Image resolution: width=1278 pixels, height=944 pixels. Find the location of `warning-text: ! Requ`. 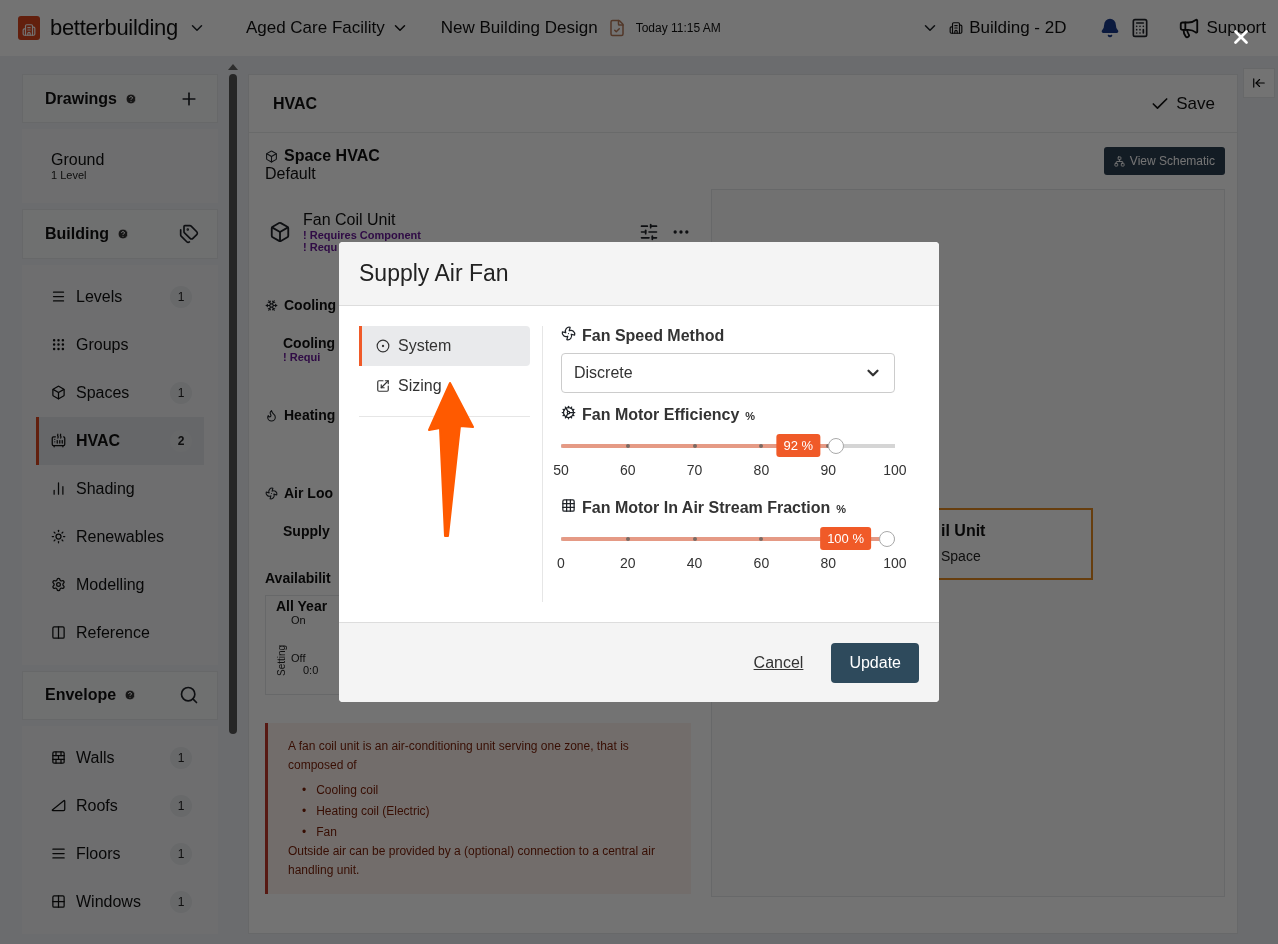

warning-text: ! Requ is located at coordinates (320, 247).